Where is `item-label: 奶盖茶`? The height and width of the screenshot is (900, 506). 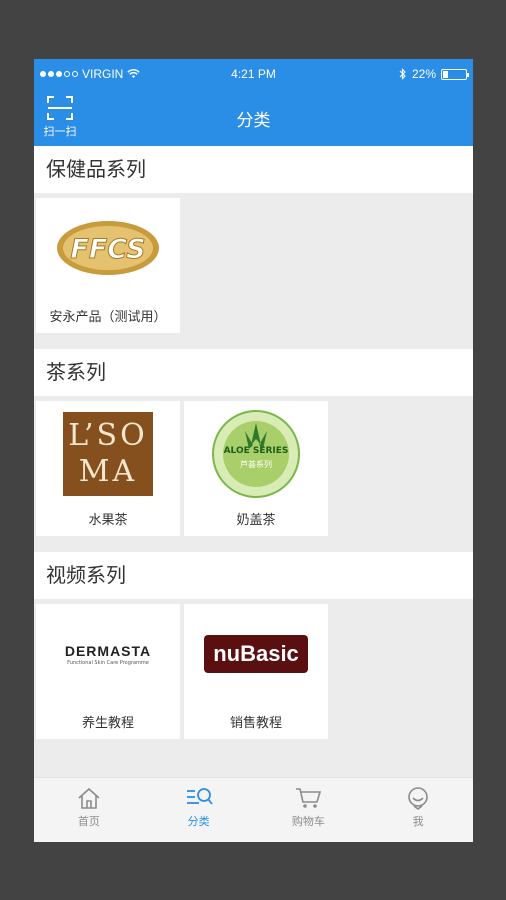
item-label: 奶盖茶 is located at coordinates (256, 520).